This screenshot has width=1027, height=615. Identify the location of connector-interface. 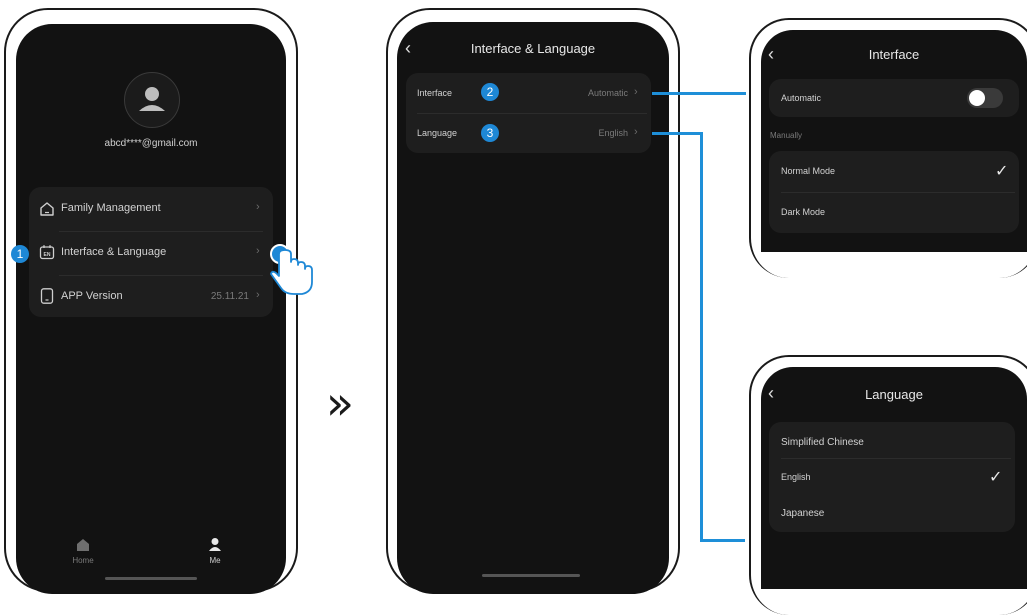
(699, 93).